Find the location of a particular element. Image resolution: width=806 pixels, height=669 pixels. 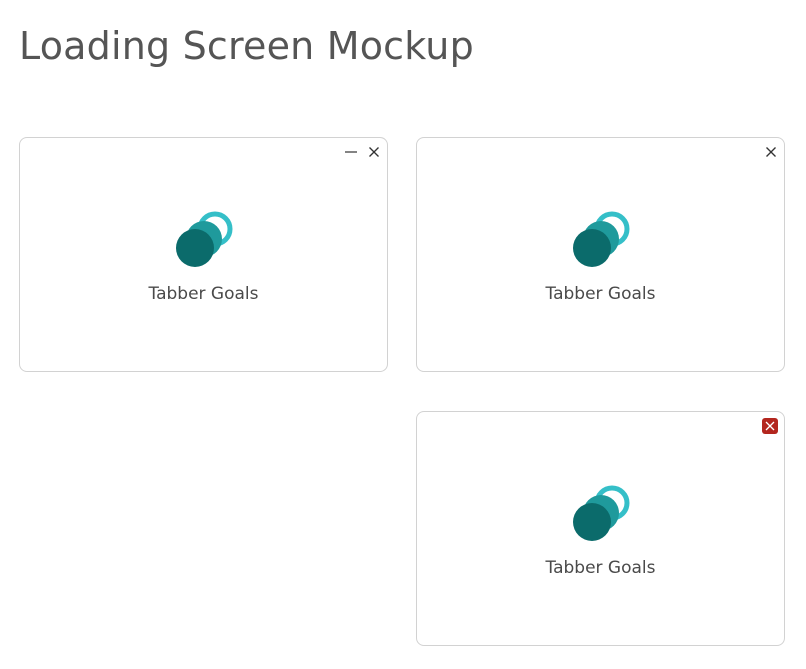

close-button-hover is located at coordinates (770, 426).